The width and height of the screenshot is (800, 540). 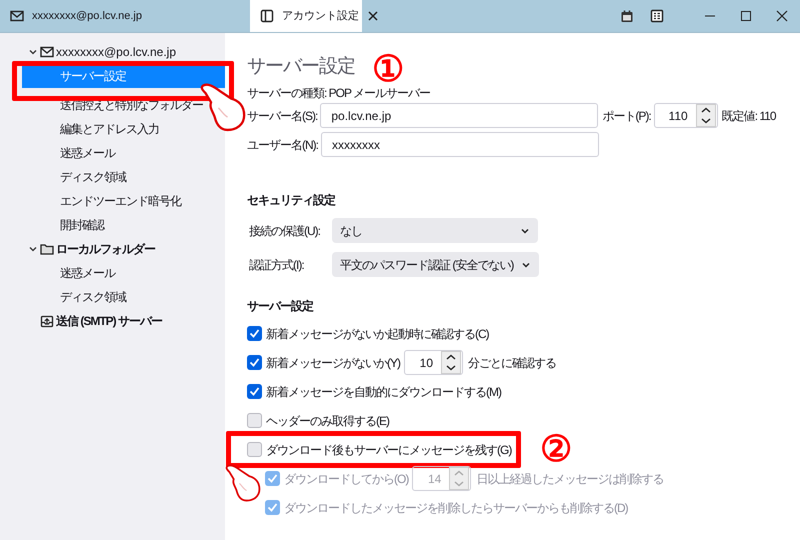 What do you see at coordinates (388, 69) in the screenshot?
I see `step-number: ①` at bounding box center [388, 69].